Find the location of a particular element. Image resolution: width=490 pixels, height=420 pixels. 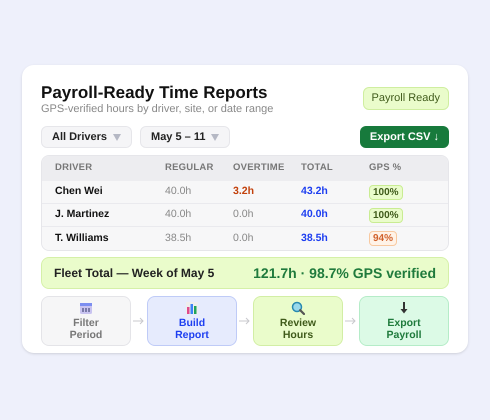

calendar-icon is located at coordinates (86, 308).